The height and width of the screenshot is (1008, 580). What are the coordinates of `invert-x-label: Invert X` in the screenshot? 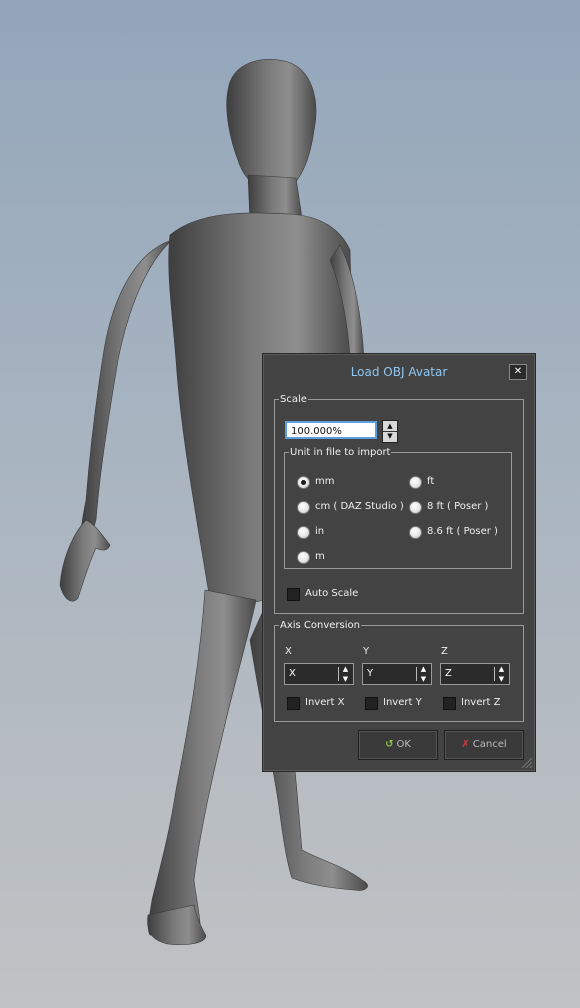 It's located at (325, 702).